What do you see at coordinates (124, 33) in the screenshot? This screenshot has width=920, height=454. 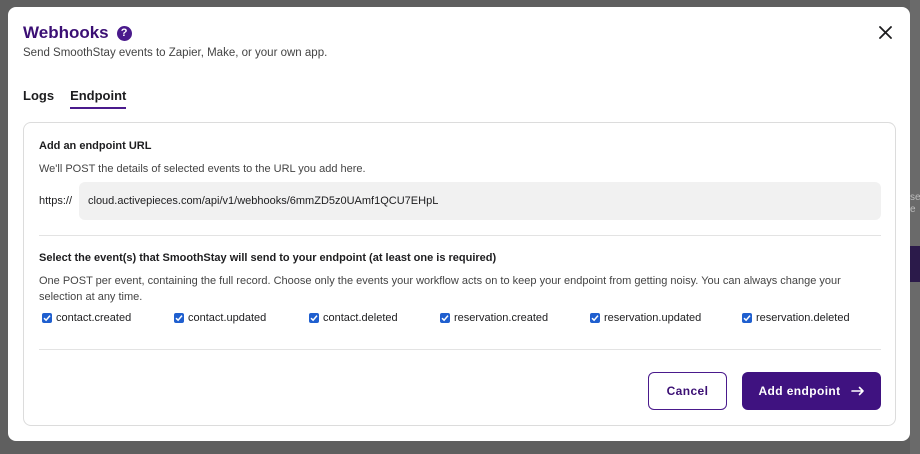 I see `help-icon: ?` at bounding box center [124, 33].